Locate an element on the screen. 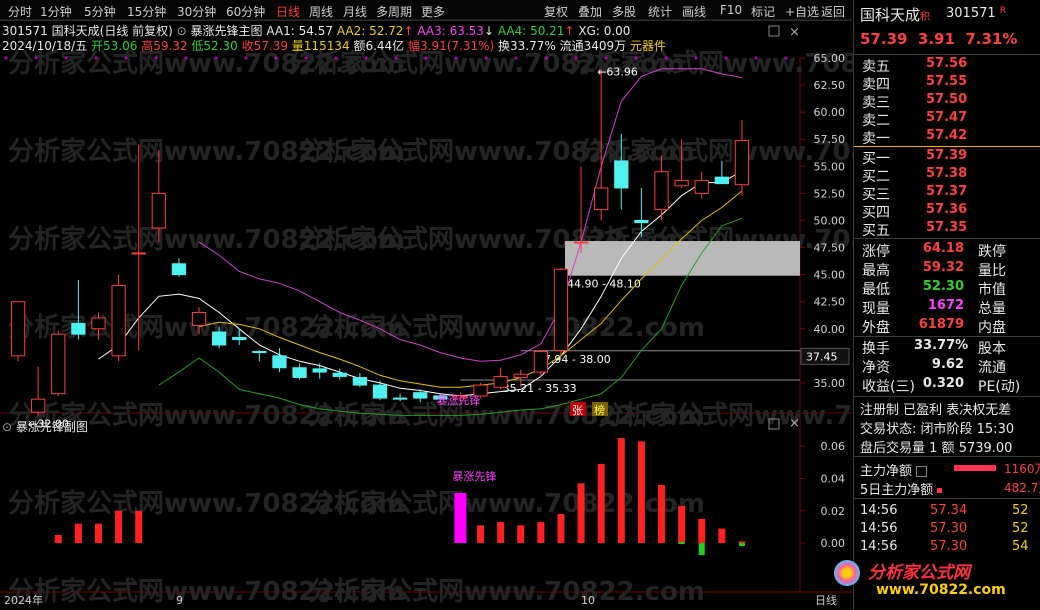 This screenshot has height=610, width=1040. sector-label: 元器件 is located at coordinates (648, 46).